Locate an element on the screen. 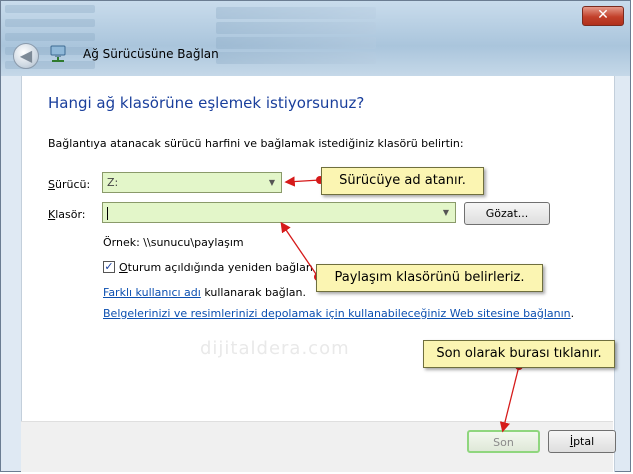 Image resolution: width=633 pixels, height=474 pixels. finish-note-arrow is located at coordinates (509, 399).